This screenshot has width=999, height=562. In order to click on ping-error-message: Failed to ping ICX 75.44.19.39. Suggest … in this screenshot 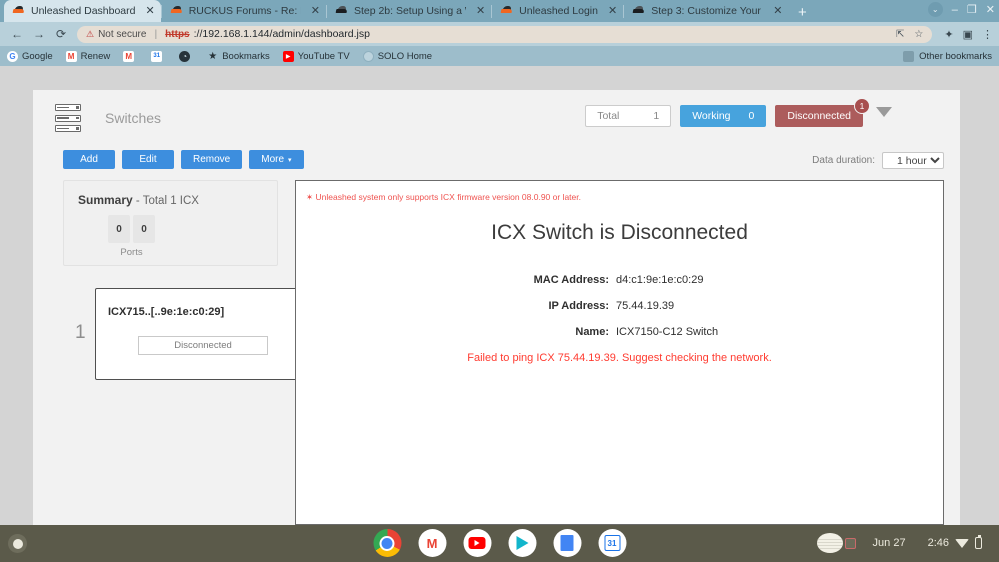, I will do `click(619, 358)`.